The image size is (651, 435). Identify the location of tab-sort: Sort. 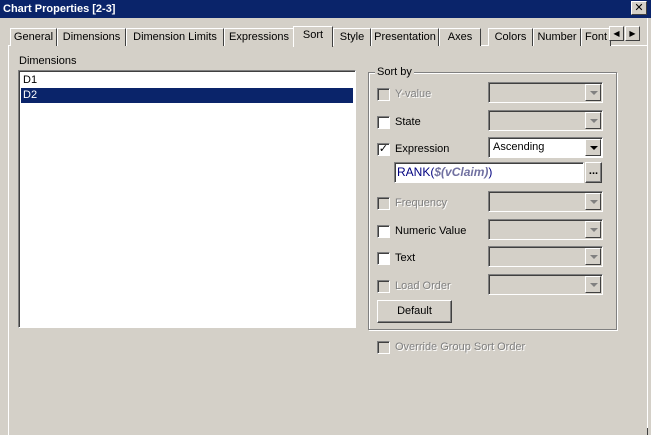
(313, 36).